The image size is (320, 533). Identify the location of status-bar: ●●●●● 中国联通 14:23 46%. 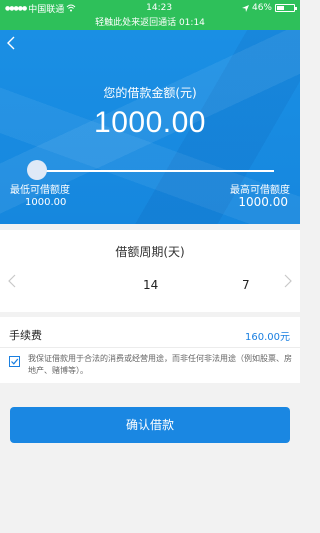
(150, 8).